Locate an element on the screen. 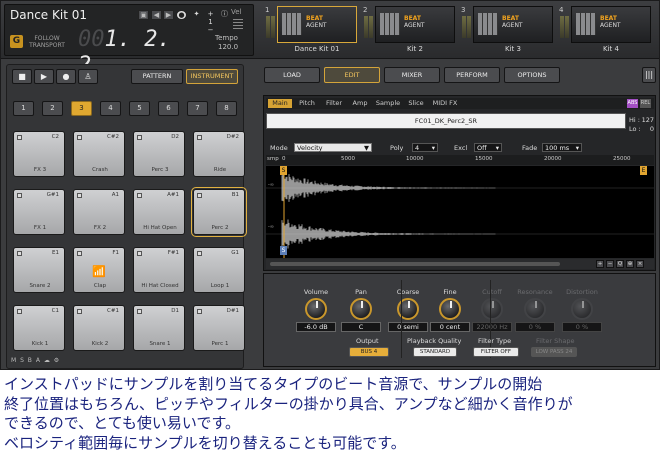 Image resolution: width=660 pixels, height=464 pixels. knob-value: 0 cent is located at coordinates (450, 327).